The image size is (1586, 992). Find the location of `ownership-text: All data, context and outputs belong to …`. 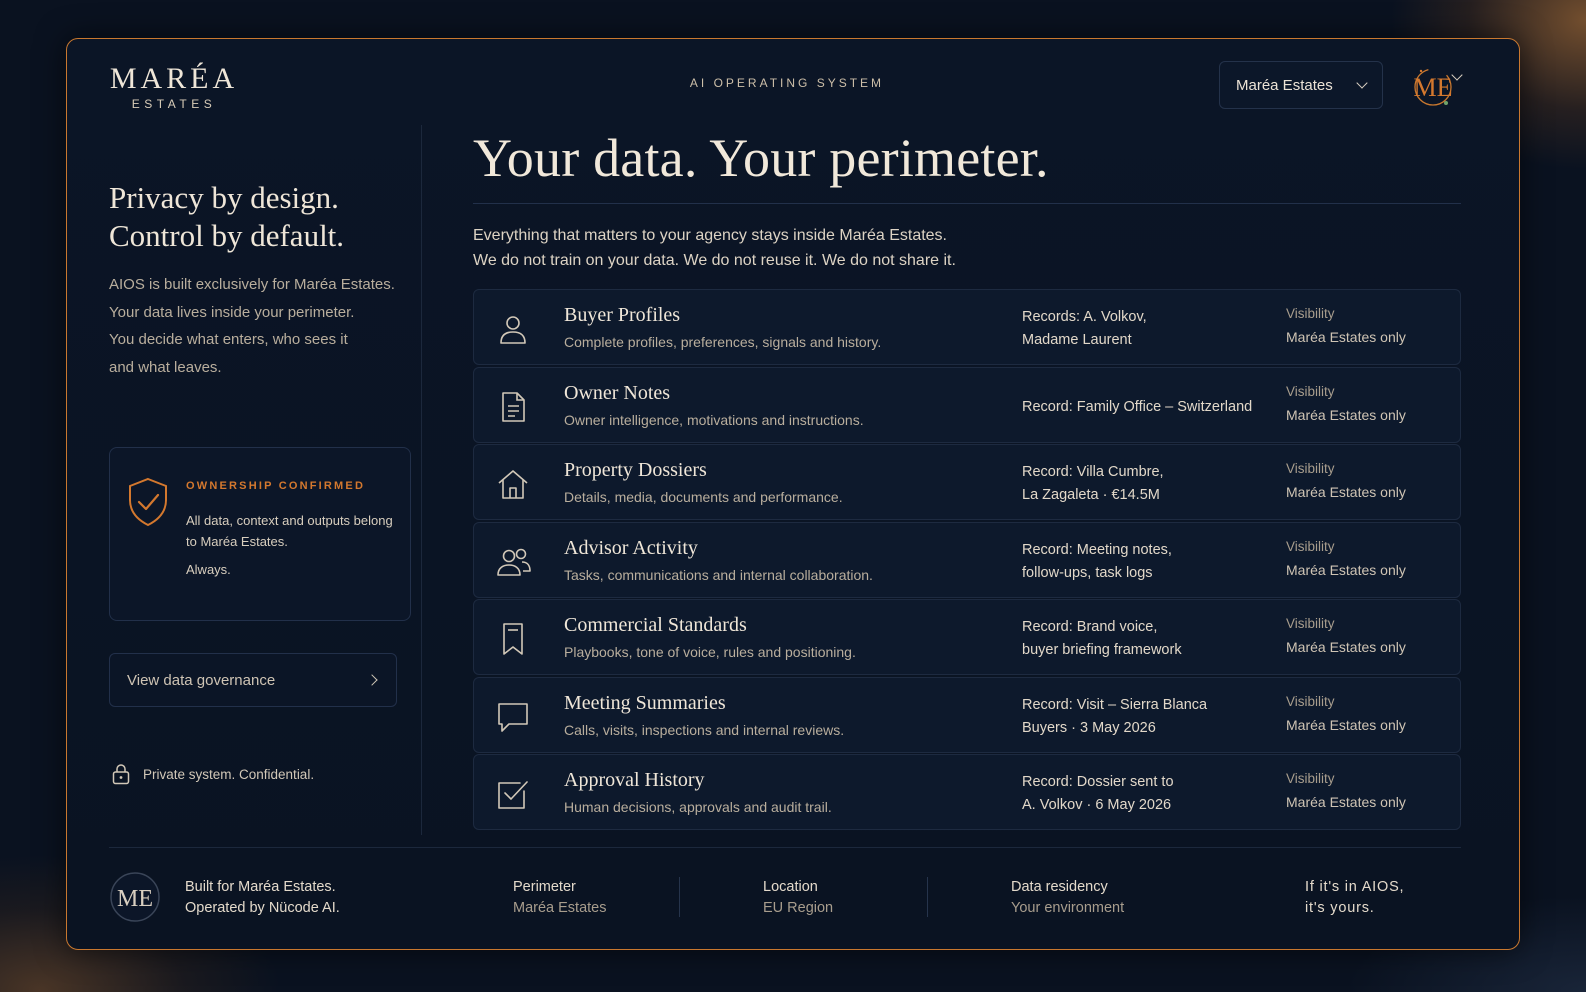

ownership-text: All data, context and outputs belong to … is located at coordinates (289, 531).